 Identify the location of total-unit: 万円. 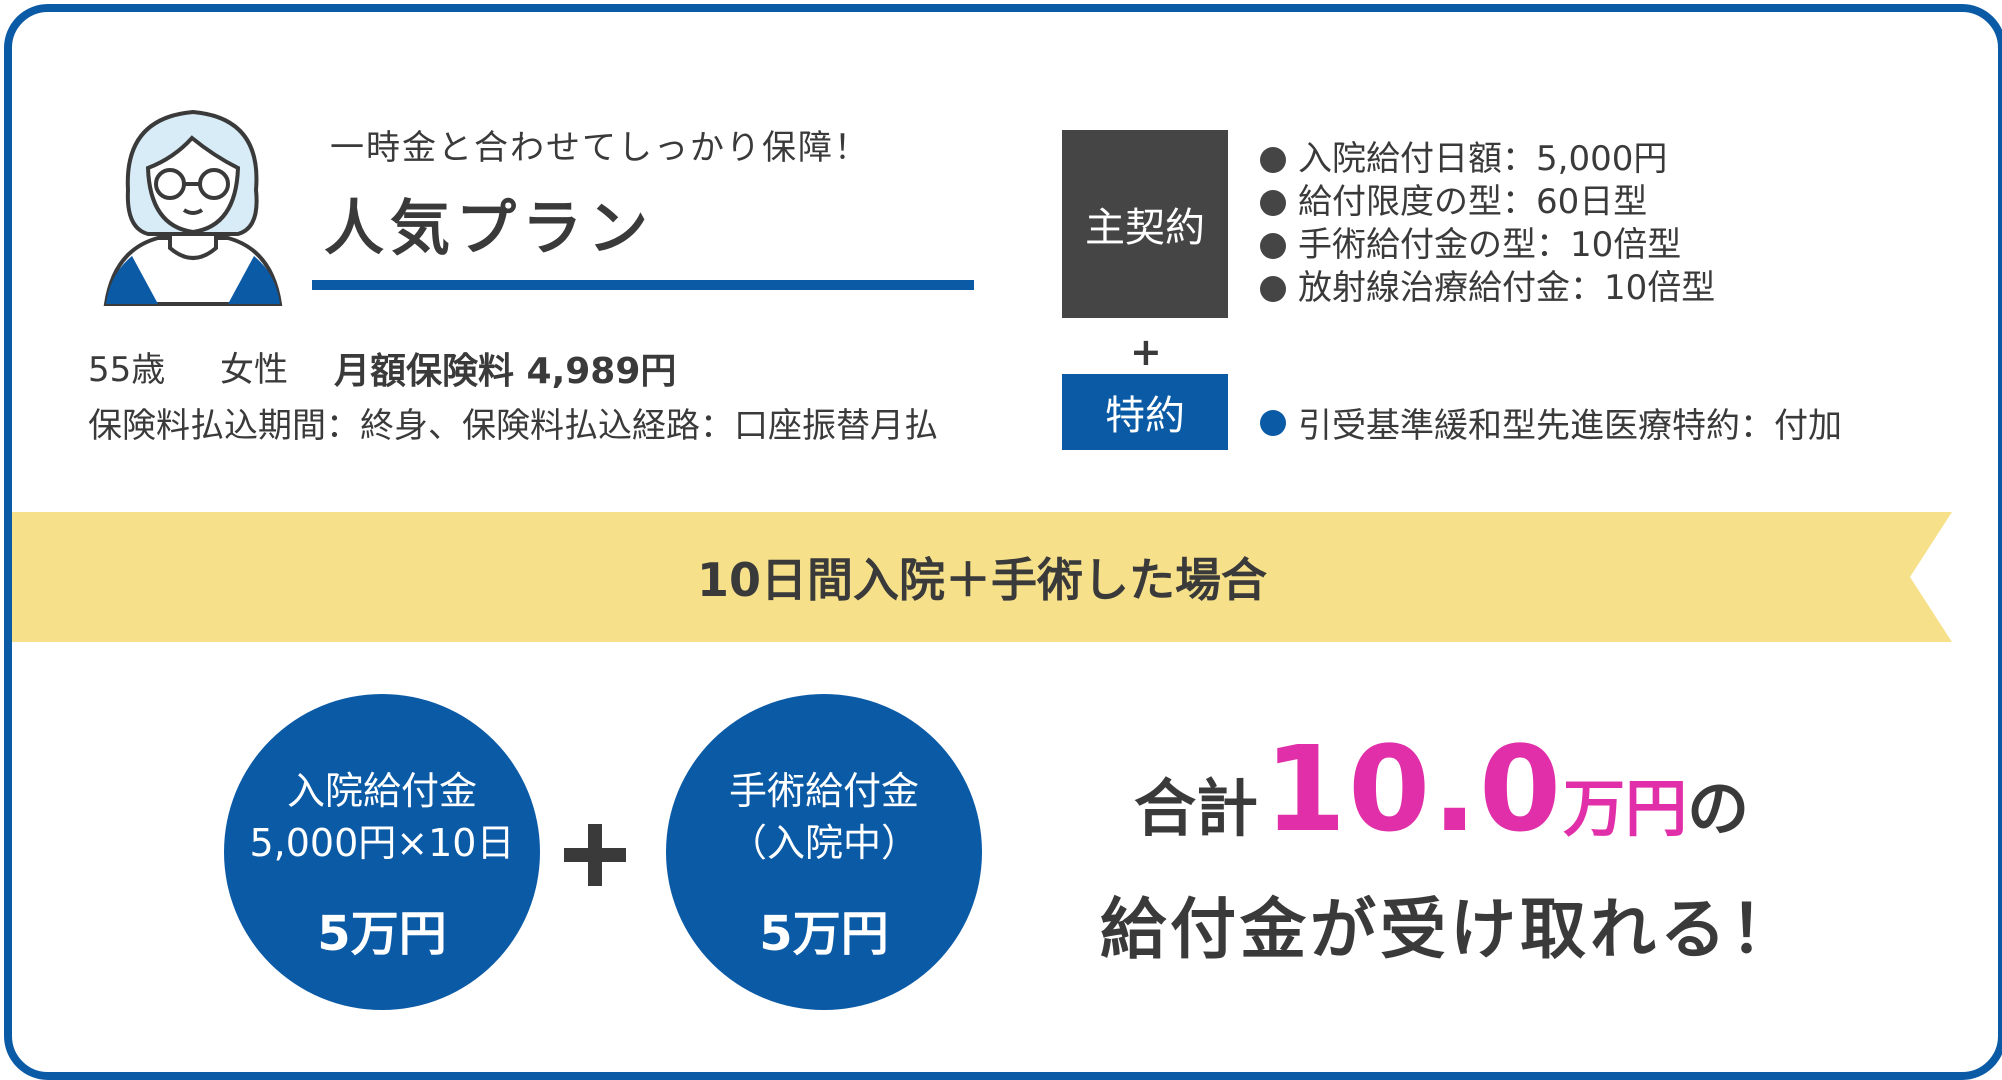
(1625, 808).